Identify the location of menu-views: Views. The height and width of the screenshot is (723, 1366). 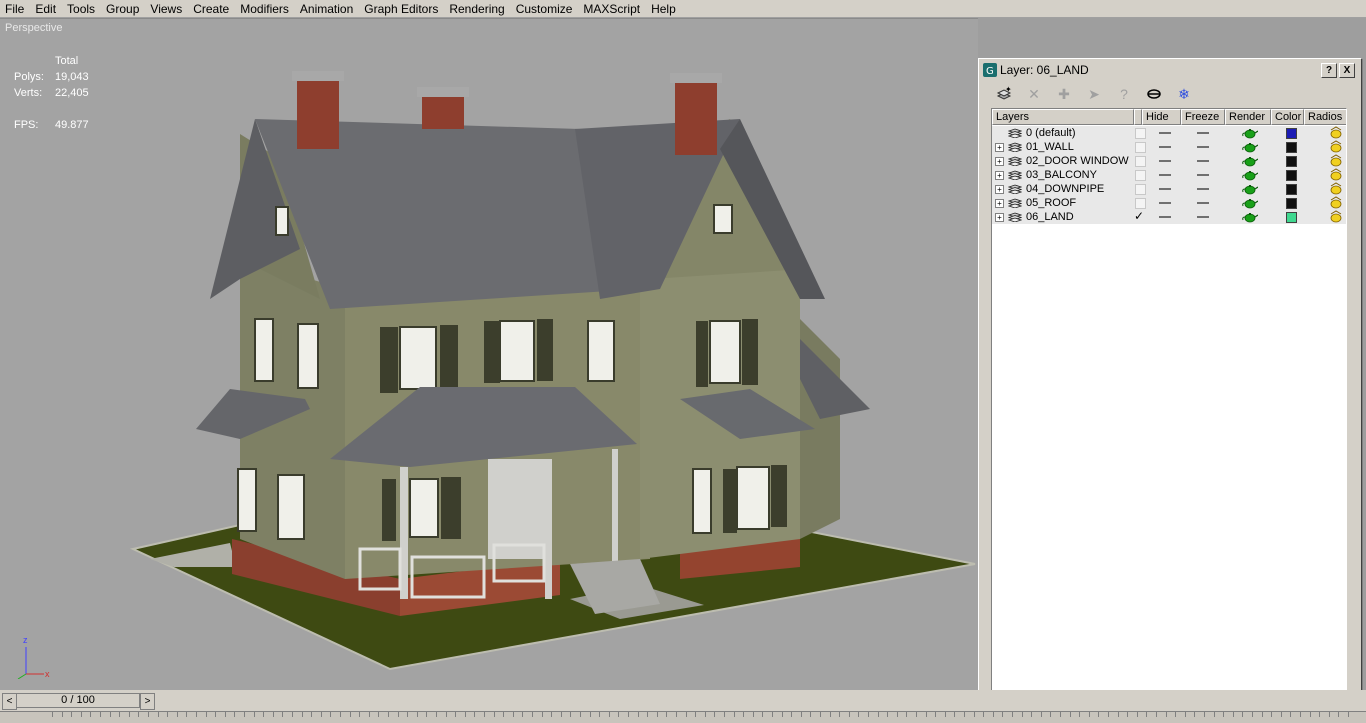
(166, 9).